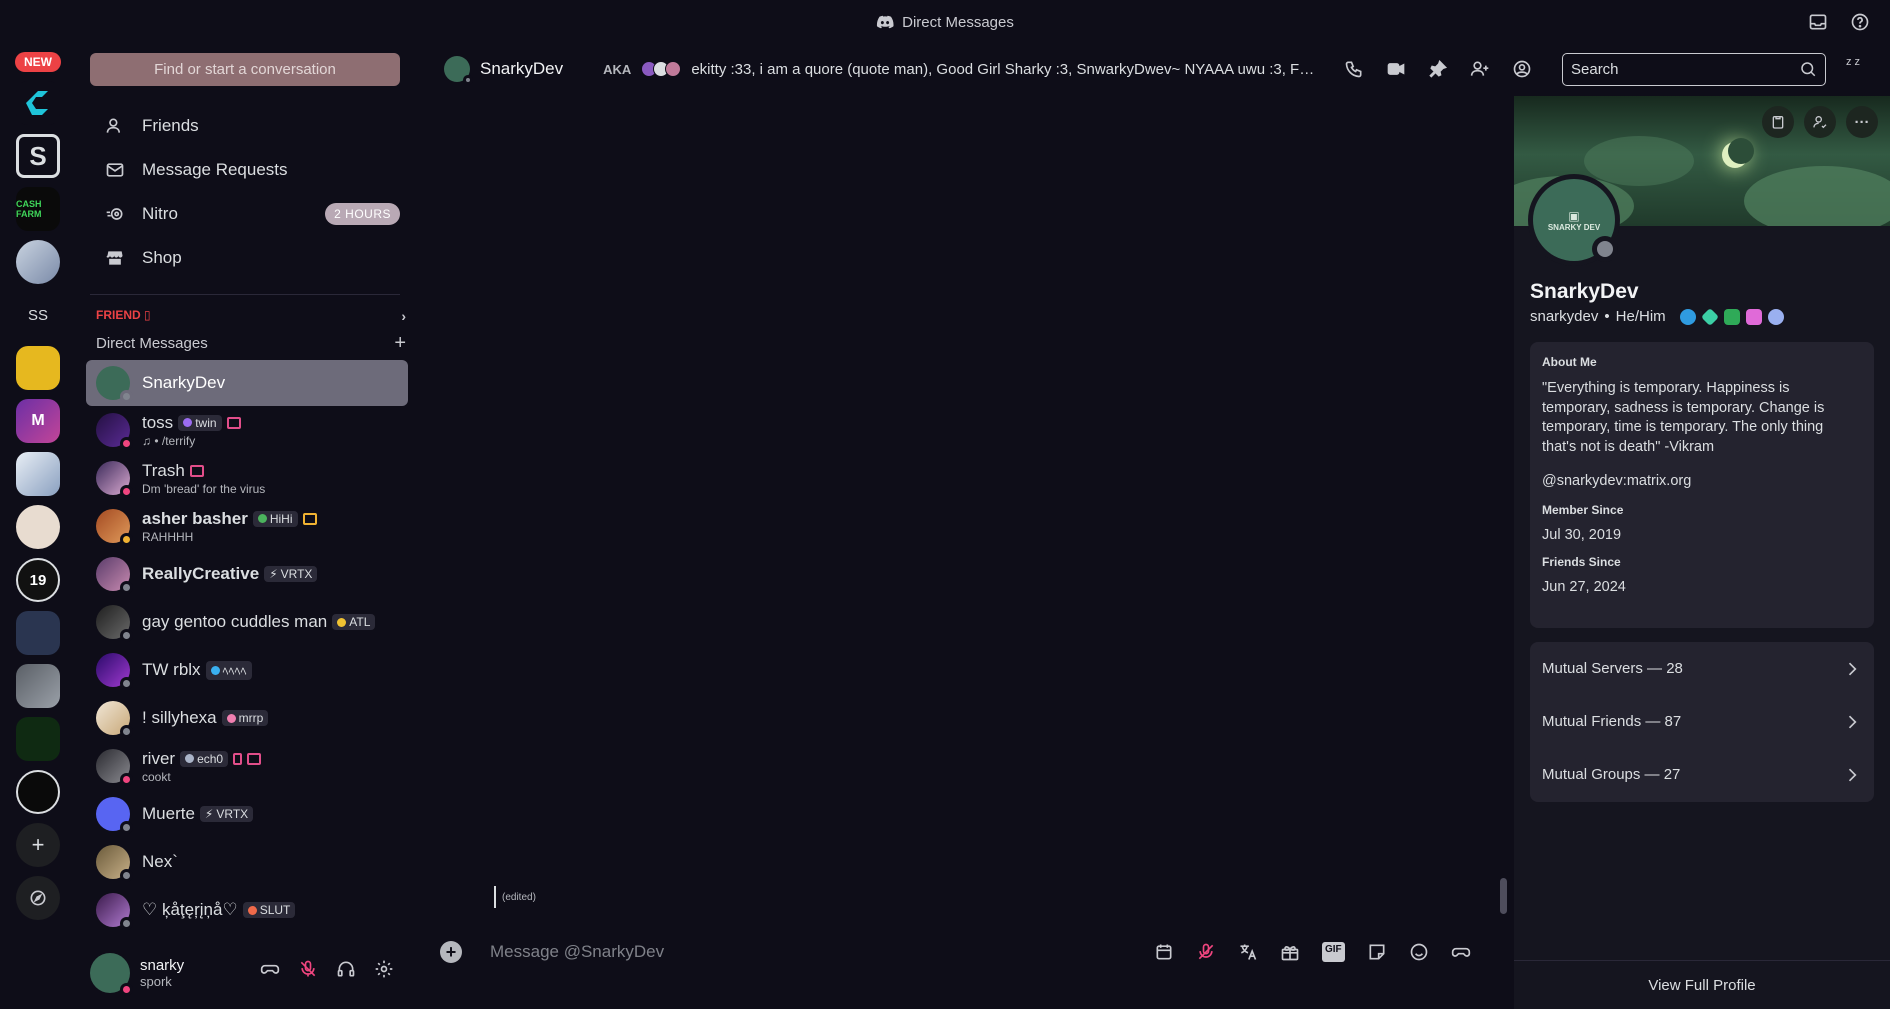 The width and height of the screenshot is (1890, 1009). I want to click on server-tag: ⚡ VRTX, so click(226, 814).